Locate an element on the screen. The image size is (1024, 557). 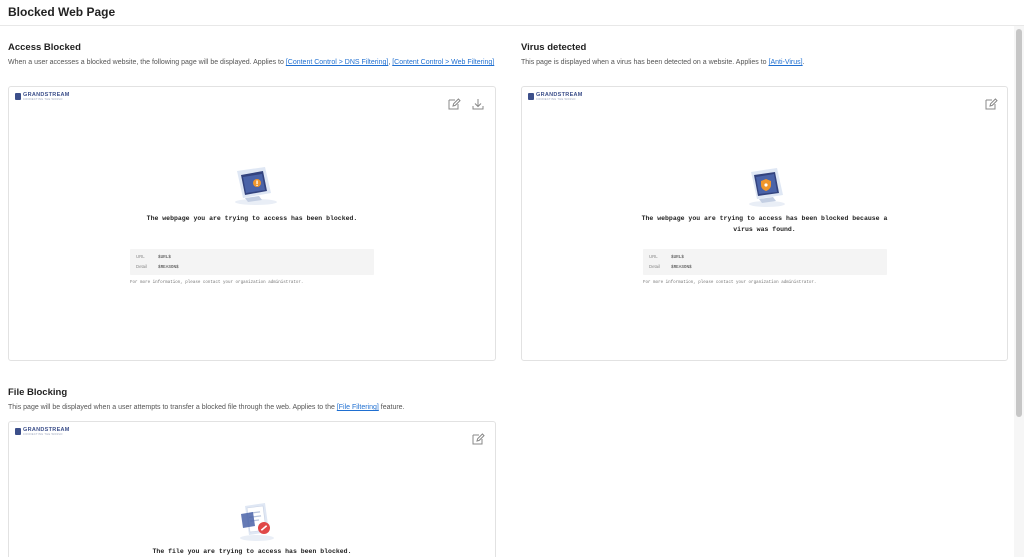
web-filtering-link: [Content Control > Web Filtering] is located at coordinates (443, 62).